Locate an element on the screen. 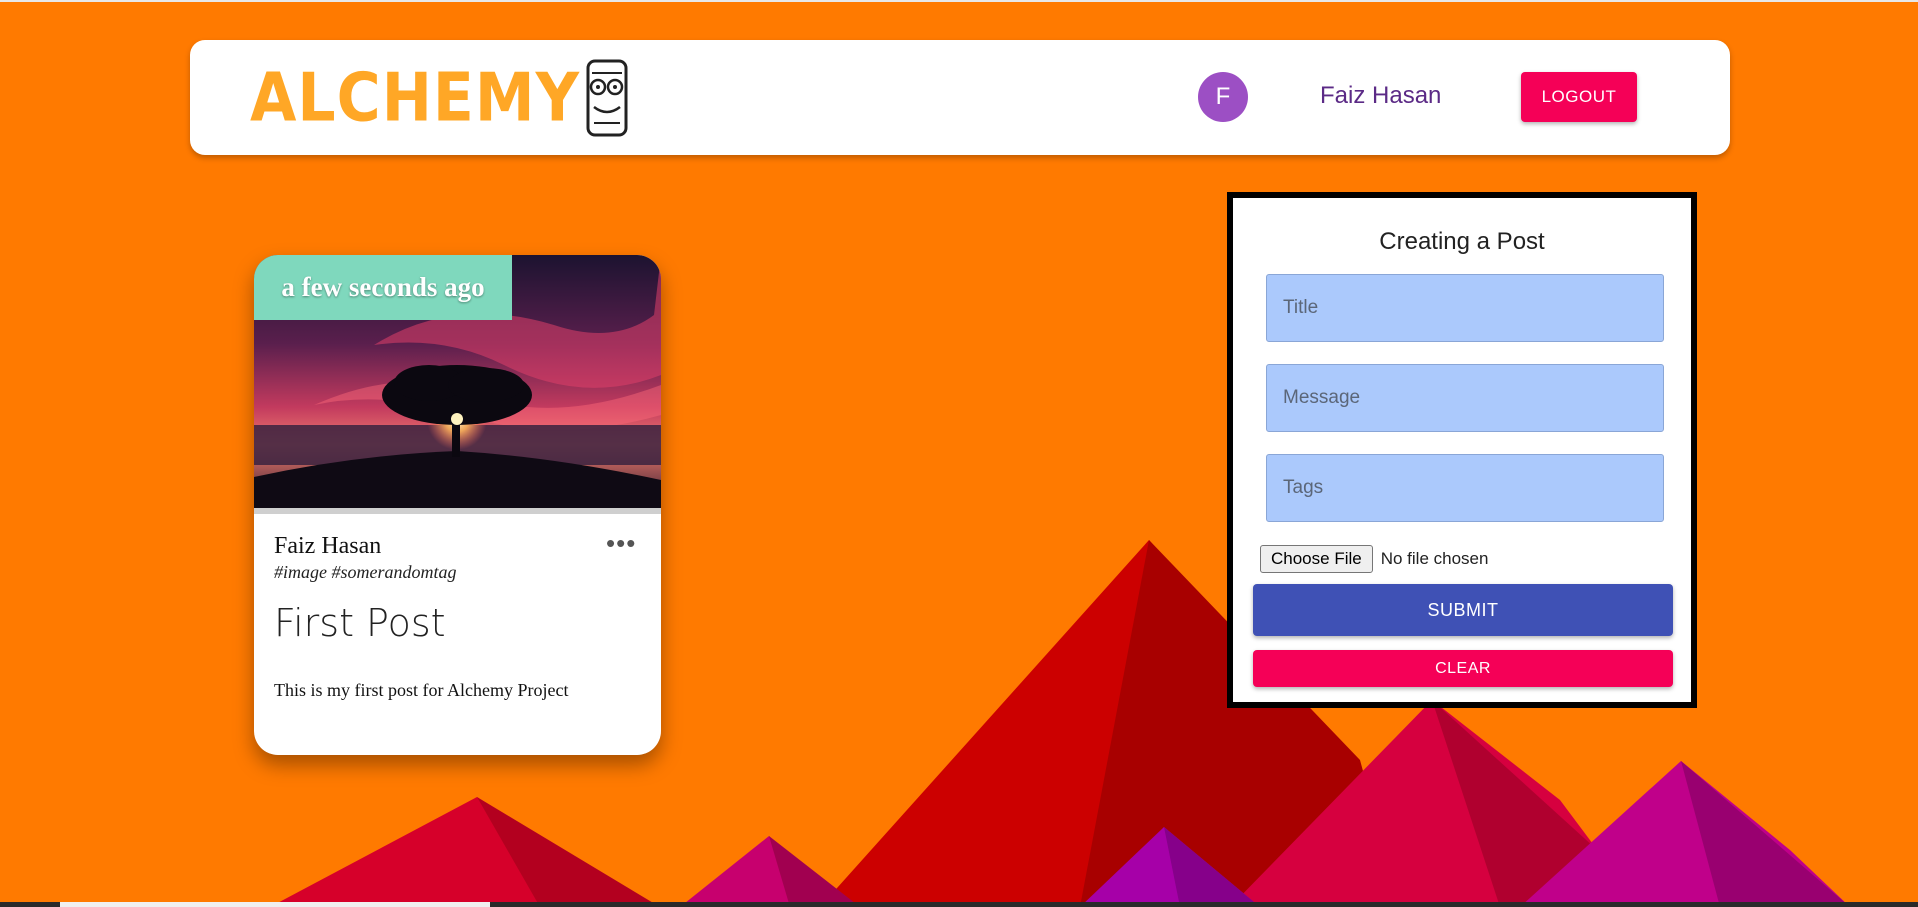 The width and height of the screenshot is (1918, 907). brand-logo: ALCHEMY is located at coordinates (440, 98).